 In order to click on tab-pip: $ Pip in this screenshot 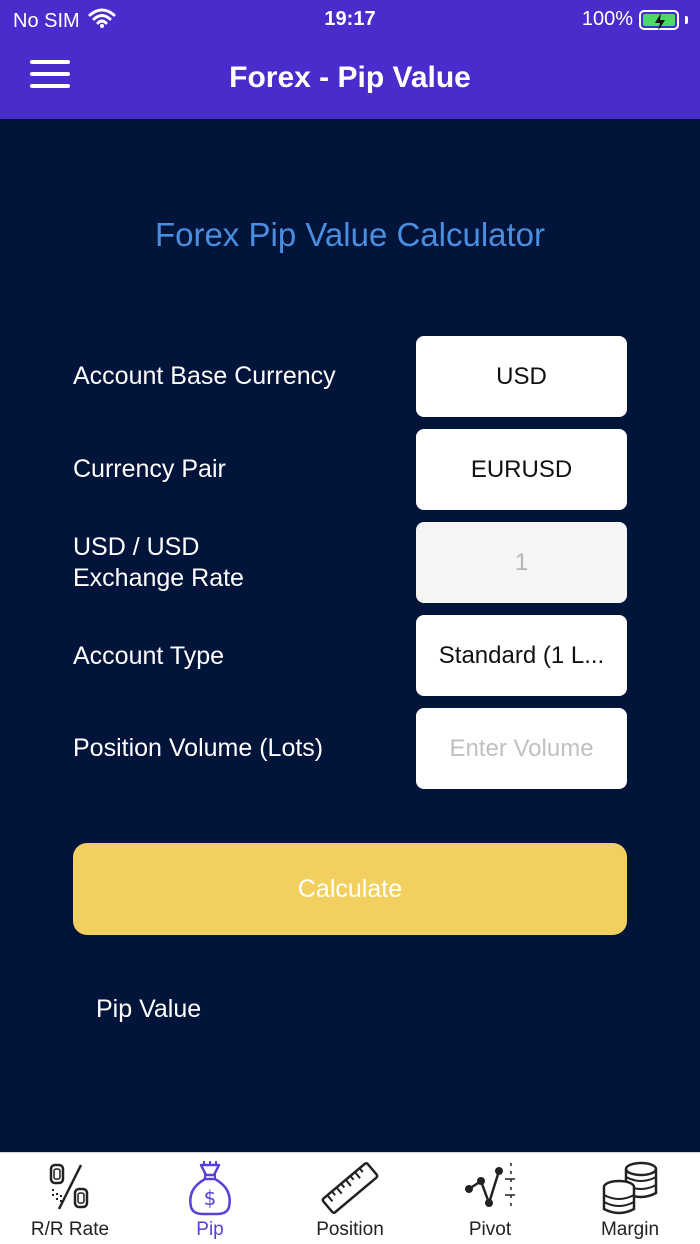, I will do `click(210, 1198)`.